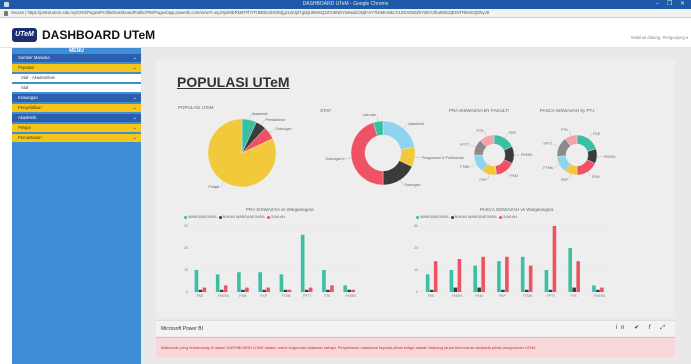 The height and width of the screenshot is (364, 691). I want to click on x-tick-label: FTK, so click(573, 296).